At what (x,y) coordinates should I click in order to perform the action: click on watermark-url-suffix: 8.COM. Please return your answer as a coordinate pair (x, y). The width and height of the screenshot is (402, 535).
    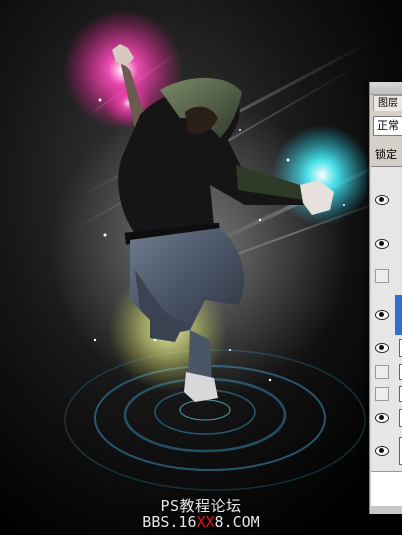
    Looking at the image, I should click on (237, 522).